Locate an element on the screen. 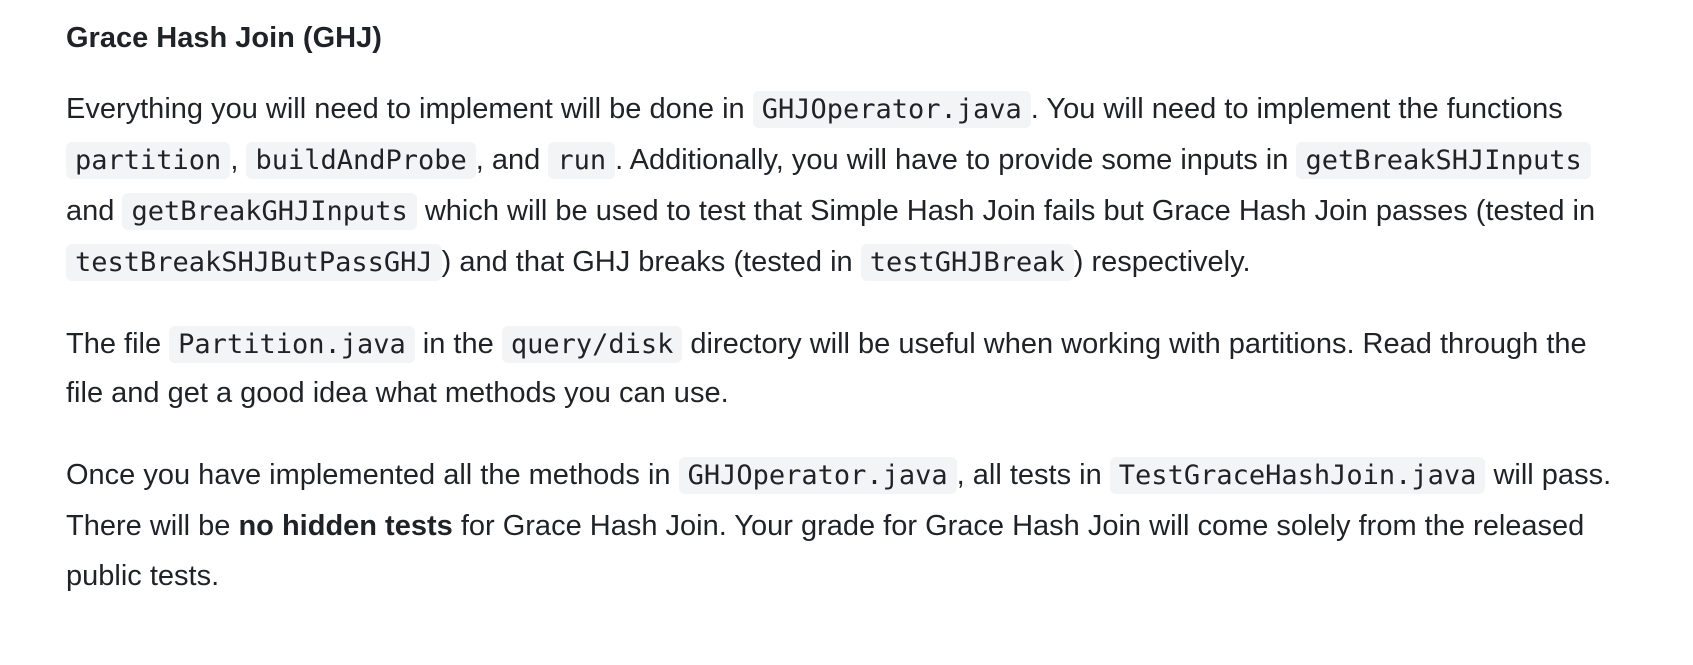 The width and height of the screenshot is (1693, 665). text: ) and that GHJ breaks (tested in is located at coordinates (651, 262).